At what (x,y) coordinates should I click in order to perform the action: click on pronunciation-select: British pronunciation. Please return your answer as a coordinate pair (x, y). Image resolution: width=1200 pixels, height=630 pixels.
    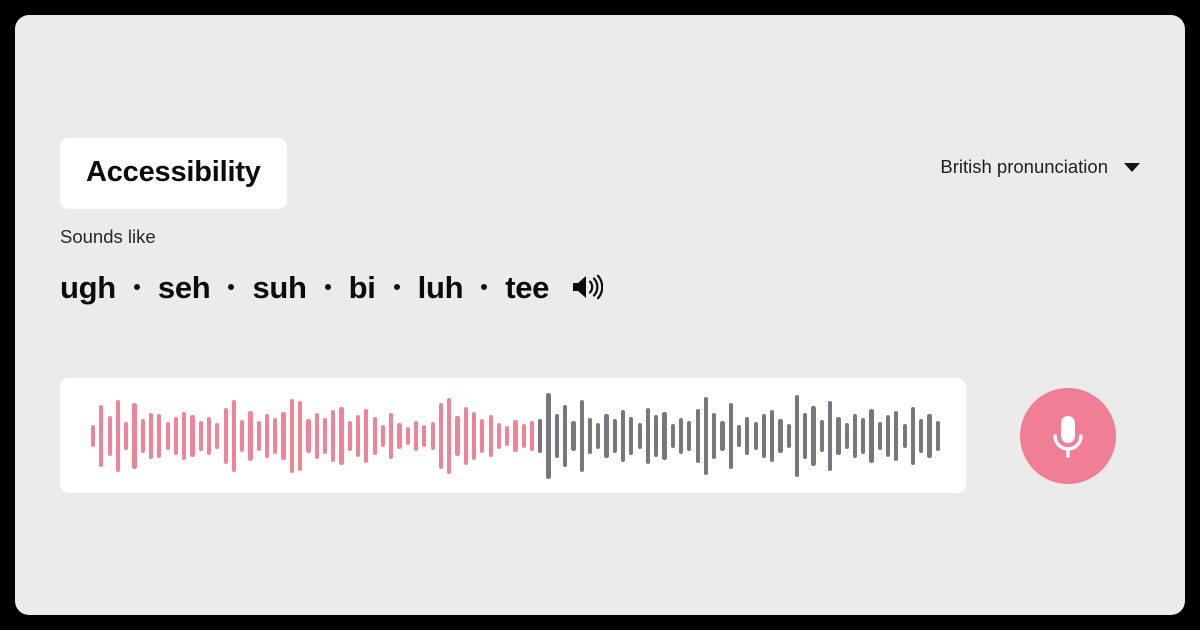
    Looking at the image, I should click on (1040, 166).